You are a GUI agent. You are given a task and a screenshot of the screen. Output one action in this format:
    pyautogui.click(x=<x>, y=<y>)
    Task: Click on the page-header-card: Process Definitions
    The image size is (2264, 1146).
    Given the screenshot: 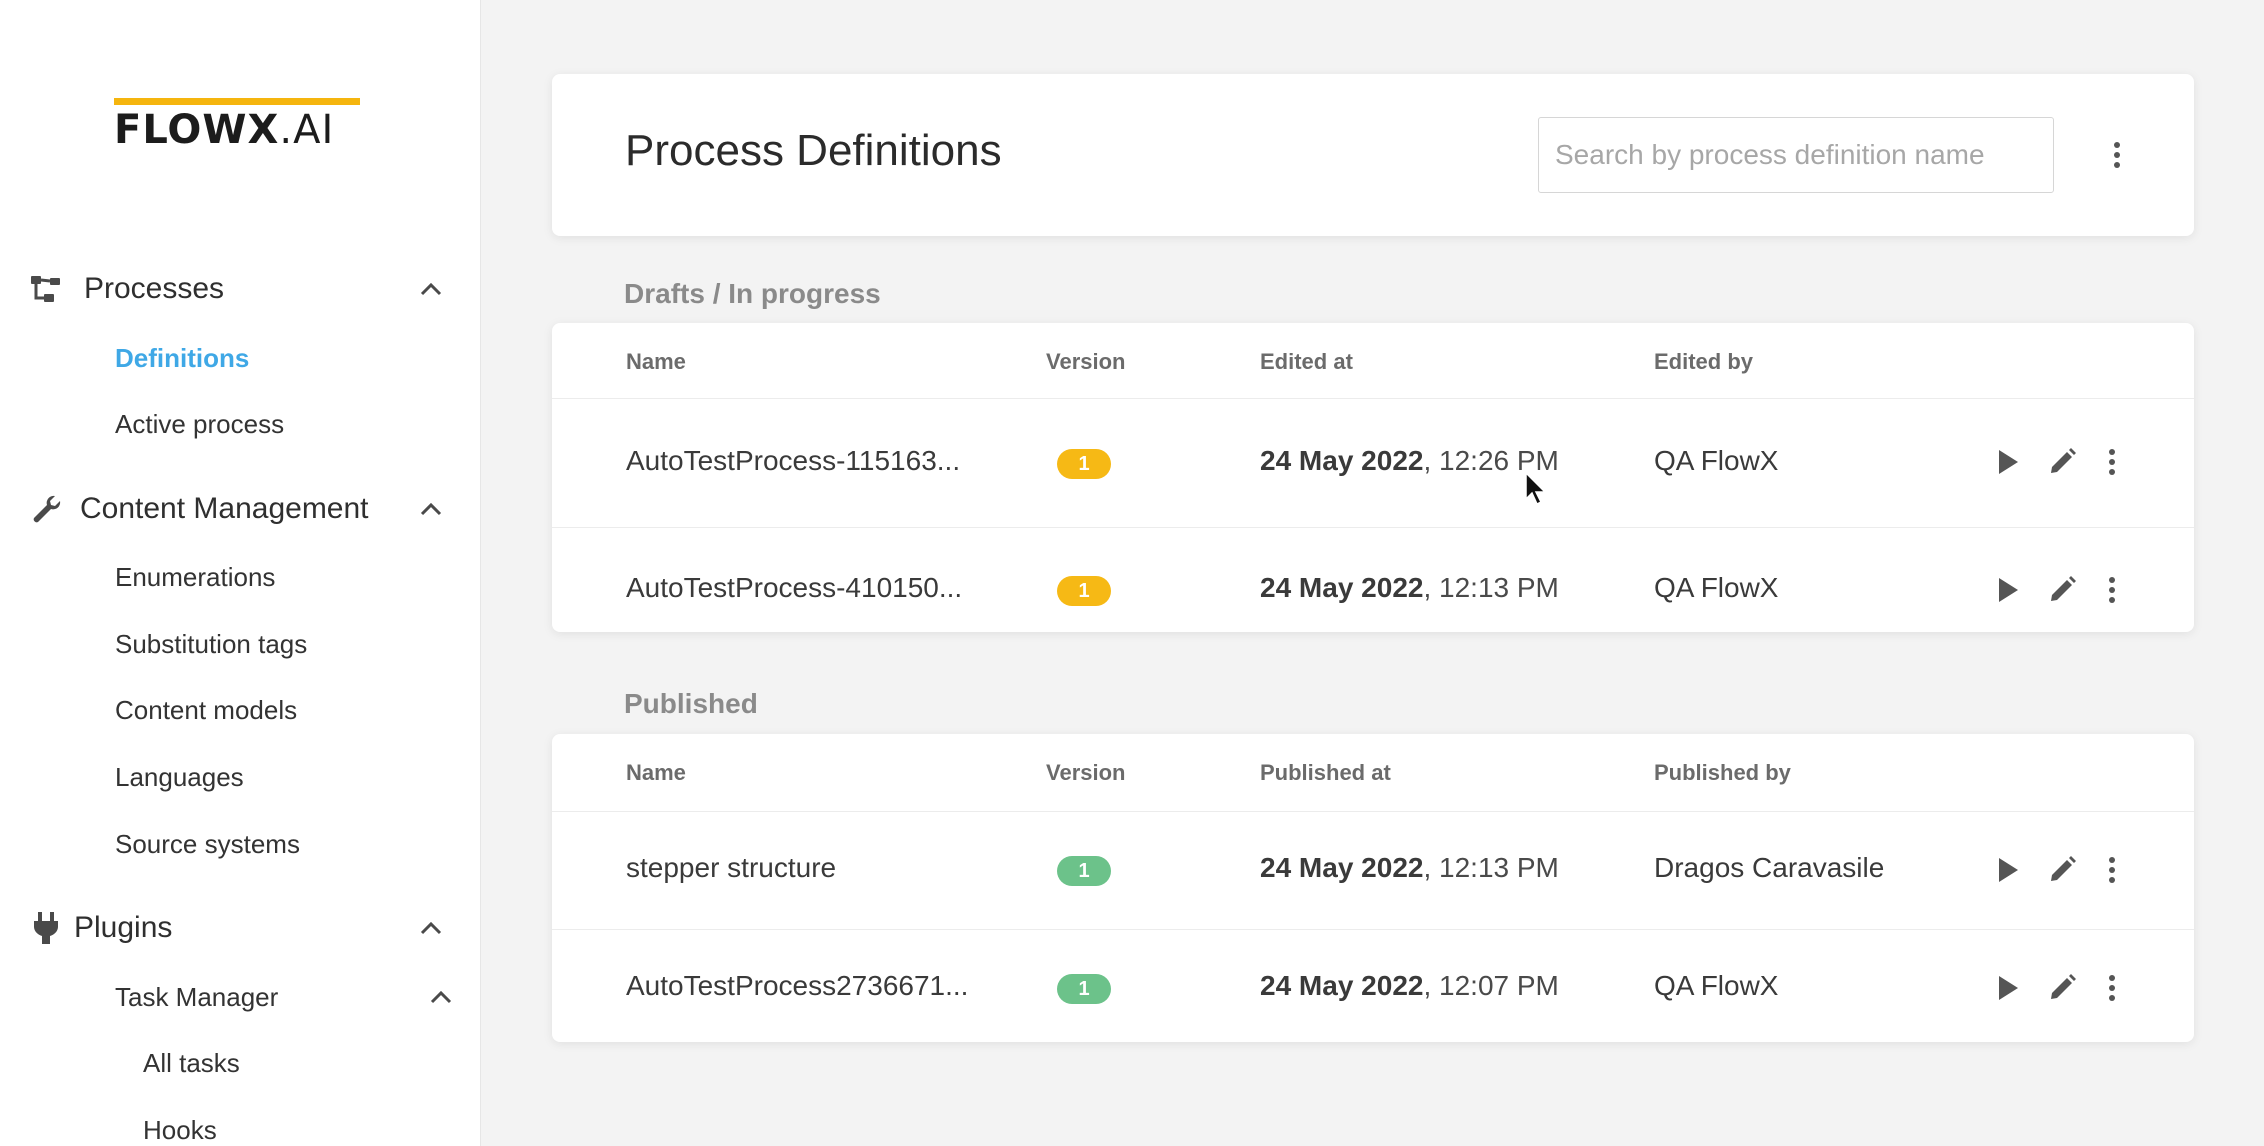 What is the action you would take?
    pyautogui.click(x=1373, y=155)
    